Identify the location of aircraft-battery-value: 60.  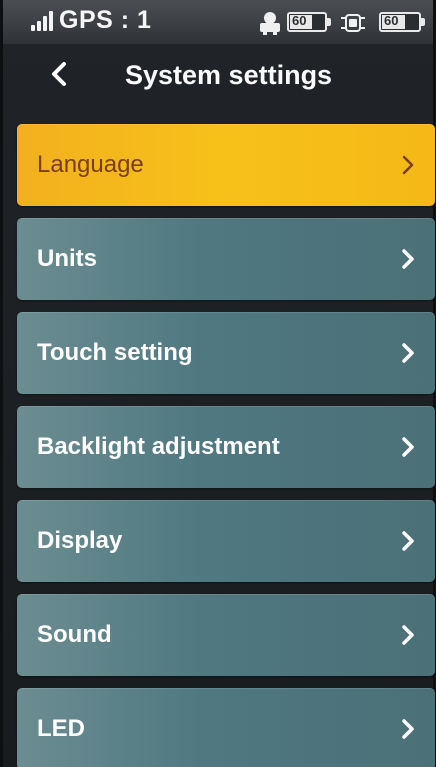
(391, 20).